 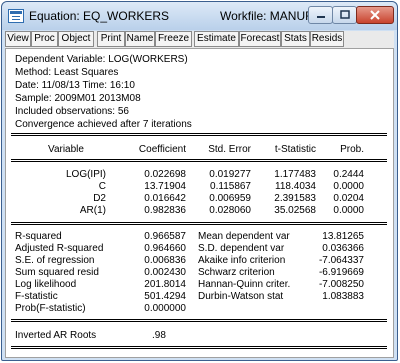 I want to click on maximize-icon, so click(x=344, y=16).